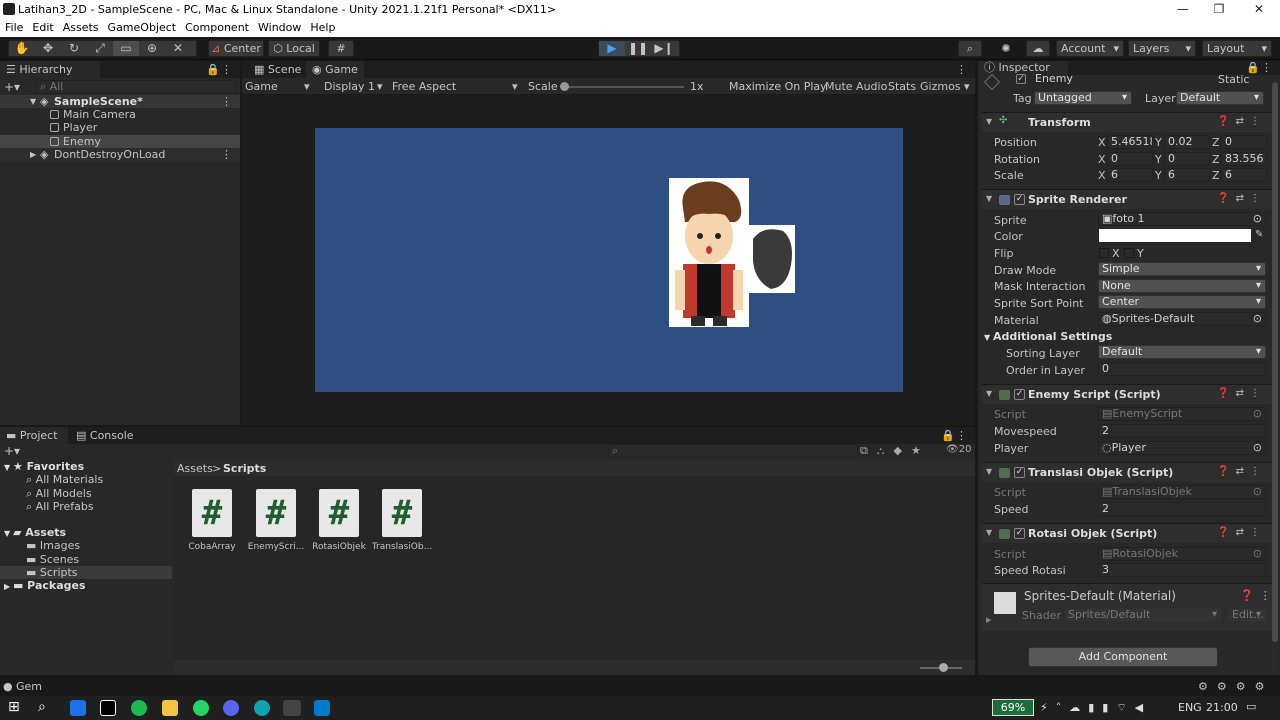 The height and width of the screenshot is (720, 1280). I want to click on menu-edit: Edit, so click(42, 26).